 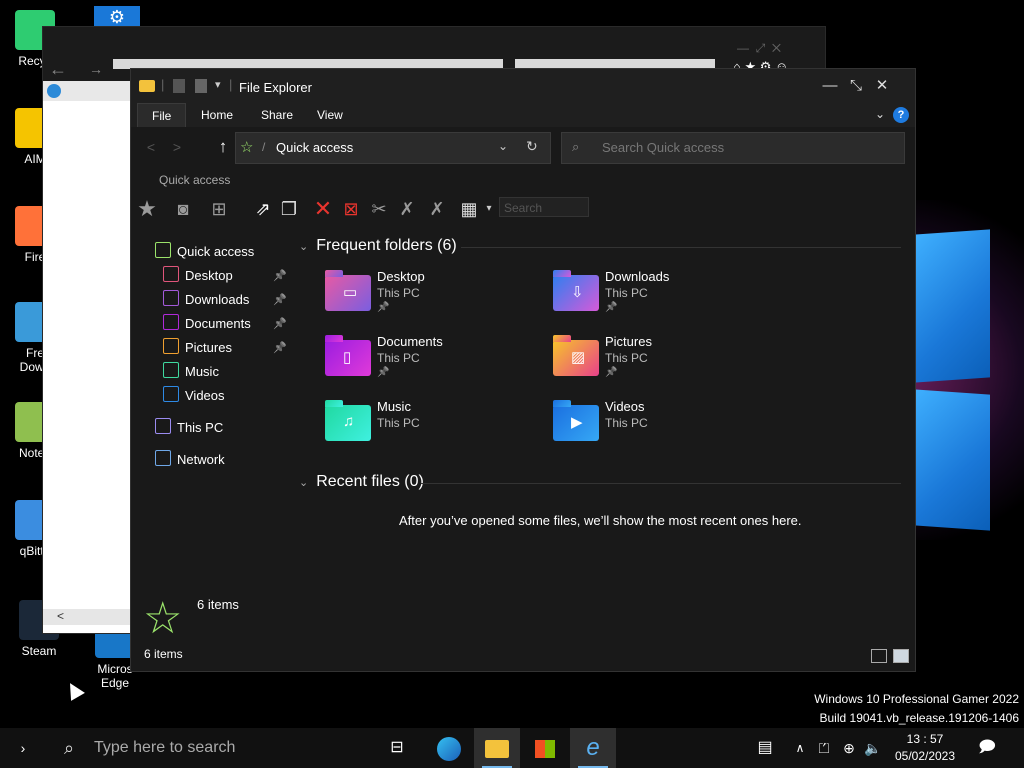 I want to click on pictures-folder-icon: ▨, so click(x=576, y=355).